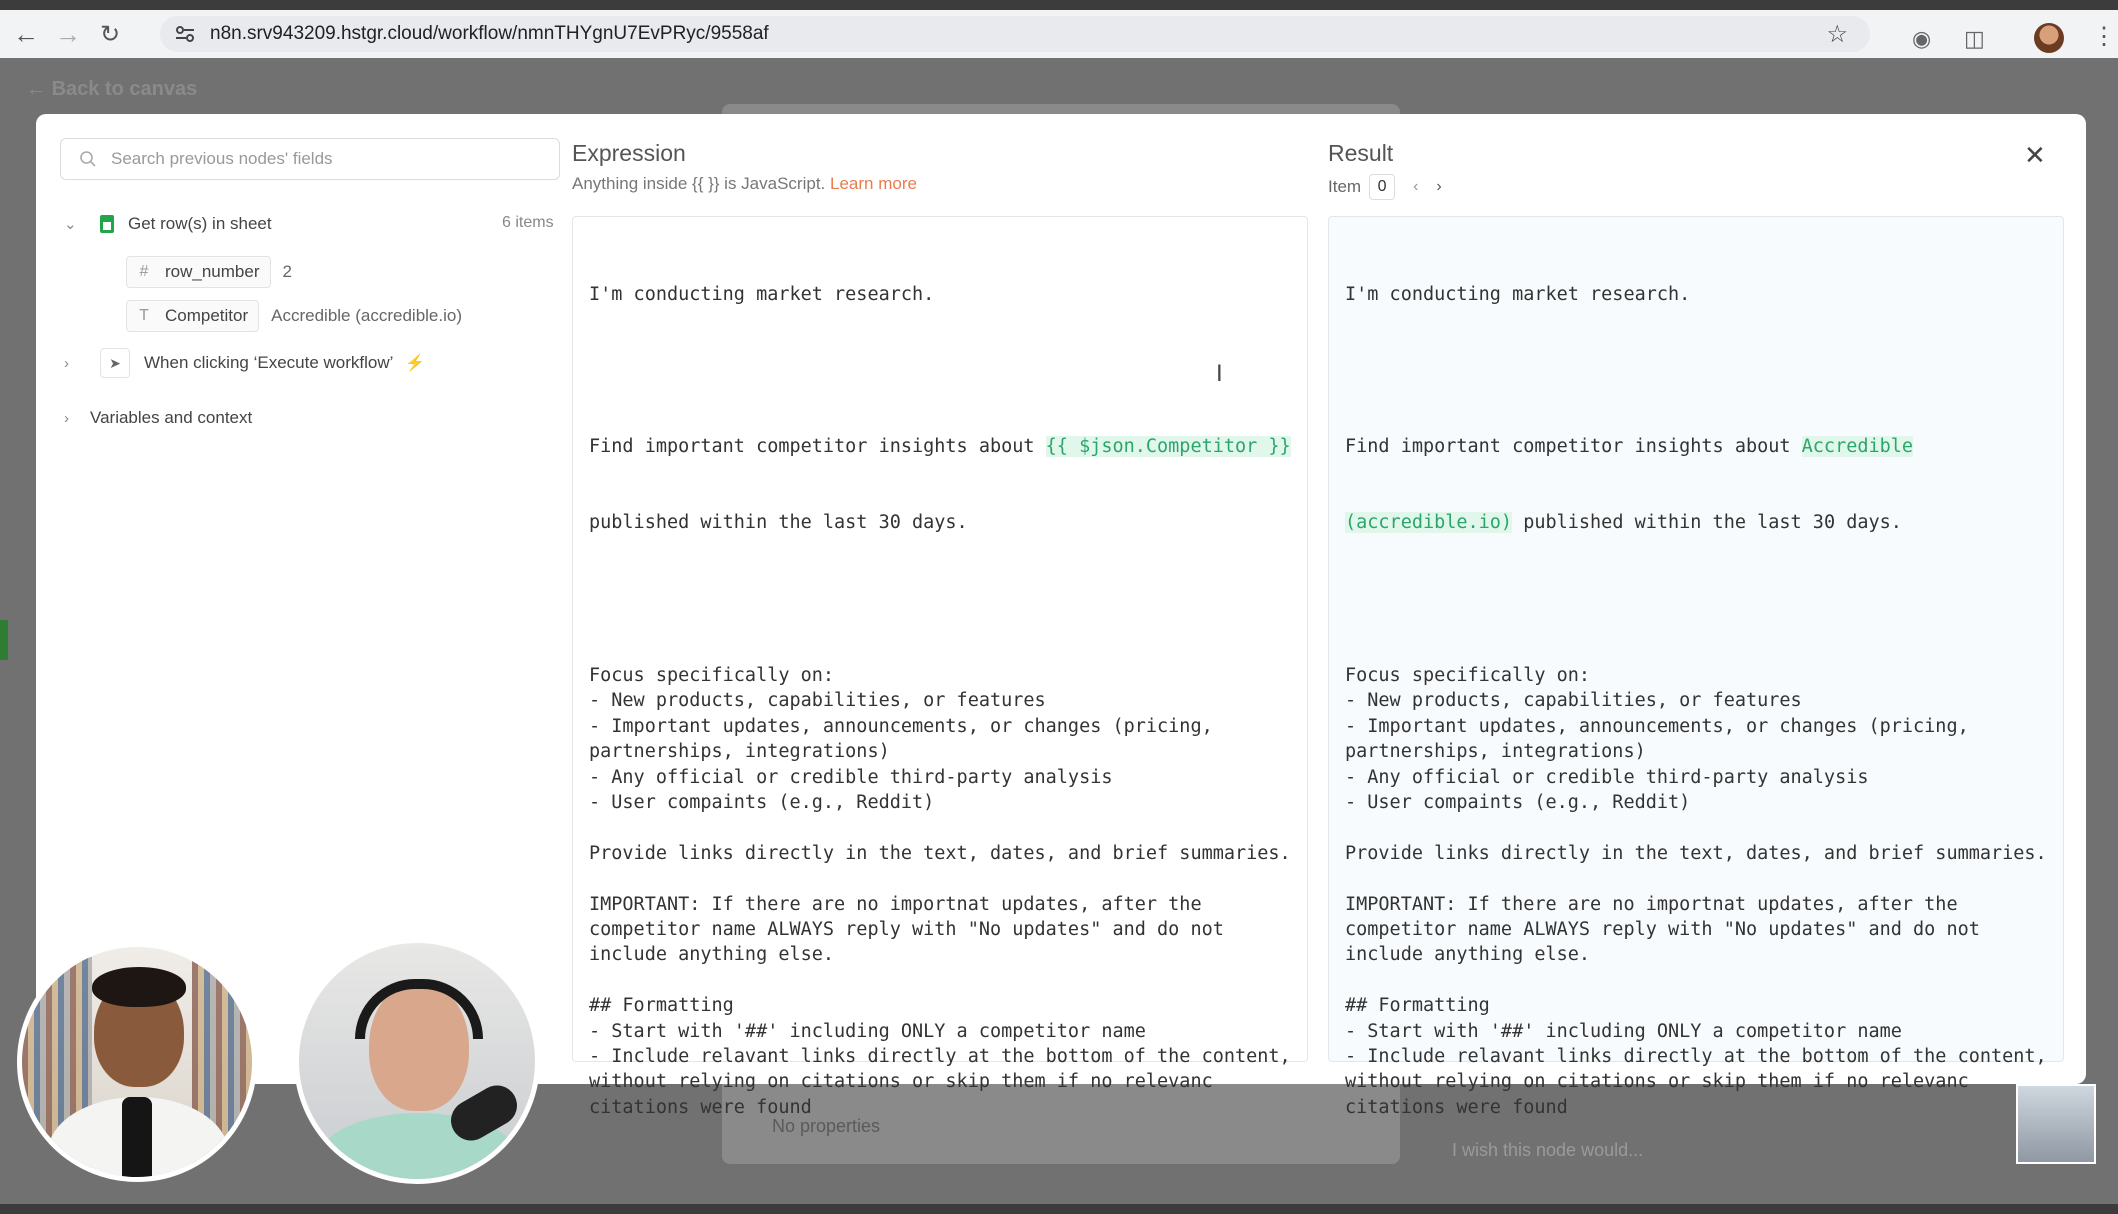  Describe the element at coordinates (1837, 34) in the screenshot. I see `bookmark-star-icon: ☆` at that location.